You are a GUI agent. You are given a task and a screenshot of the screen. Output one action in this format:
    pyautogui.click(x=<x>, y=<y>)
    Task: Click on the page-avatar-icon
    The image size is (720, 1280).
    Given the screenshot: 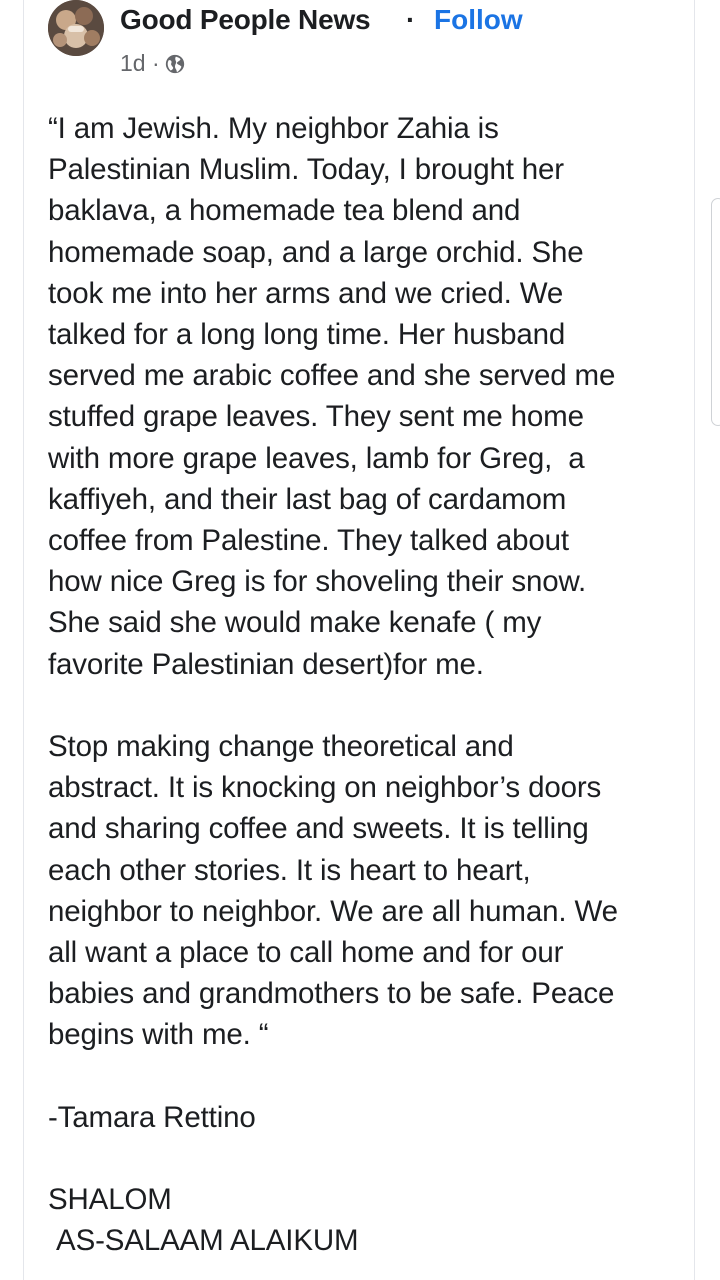 What is the action you would take?
    pyautogui.click(x=76, y=28)
    